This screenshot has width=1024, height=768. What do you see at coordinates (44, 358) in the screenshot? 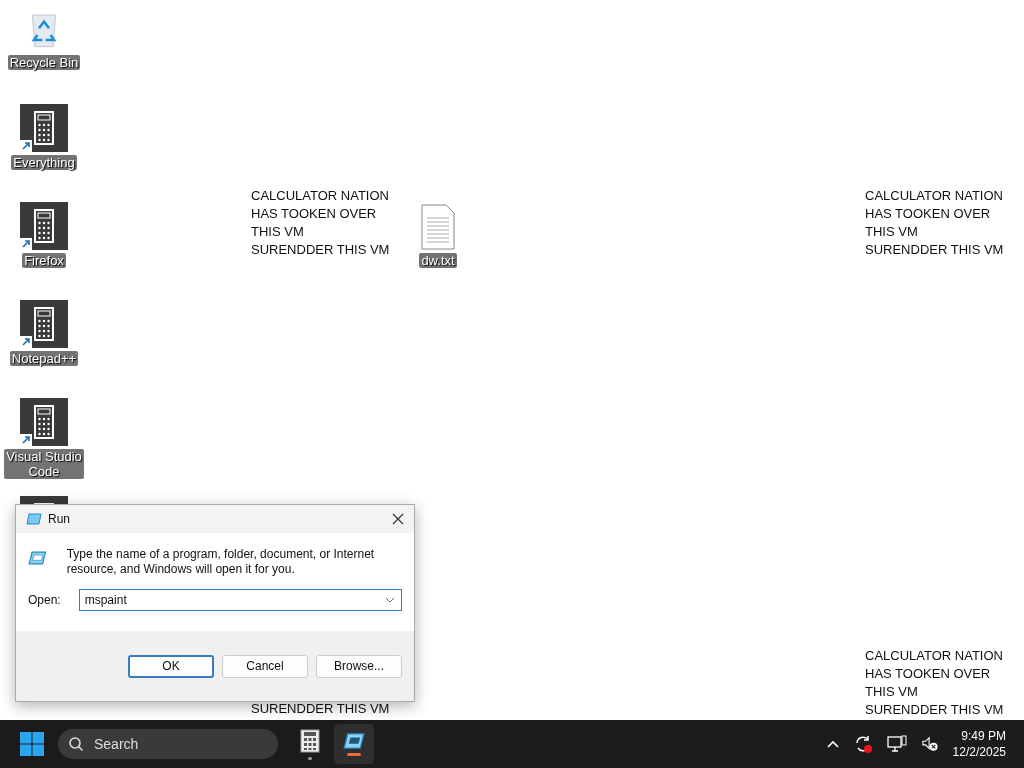
I see `icon-label: Notepad++` at bounding box center [44, 358].